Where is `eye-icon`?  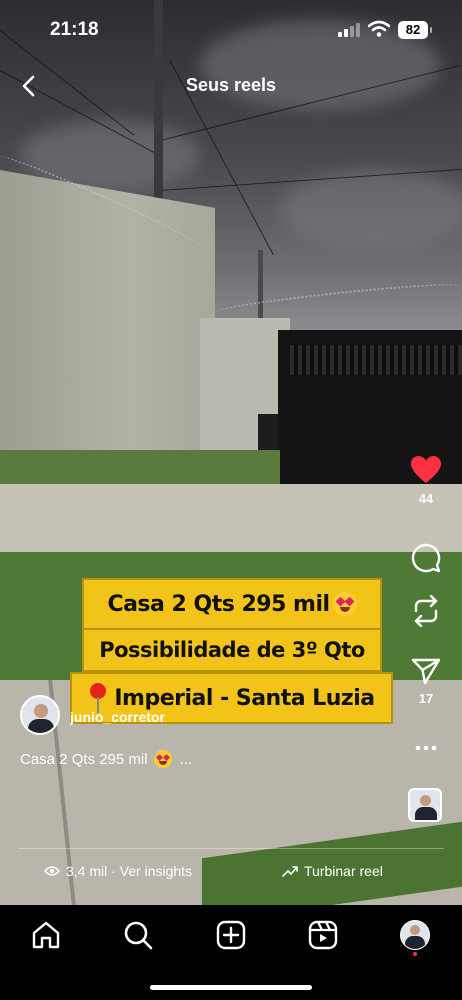
eye-icon is located at coordinates (52, 871).